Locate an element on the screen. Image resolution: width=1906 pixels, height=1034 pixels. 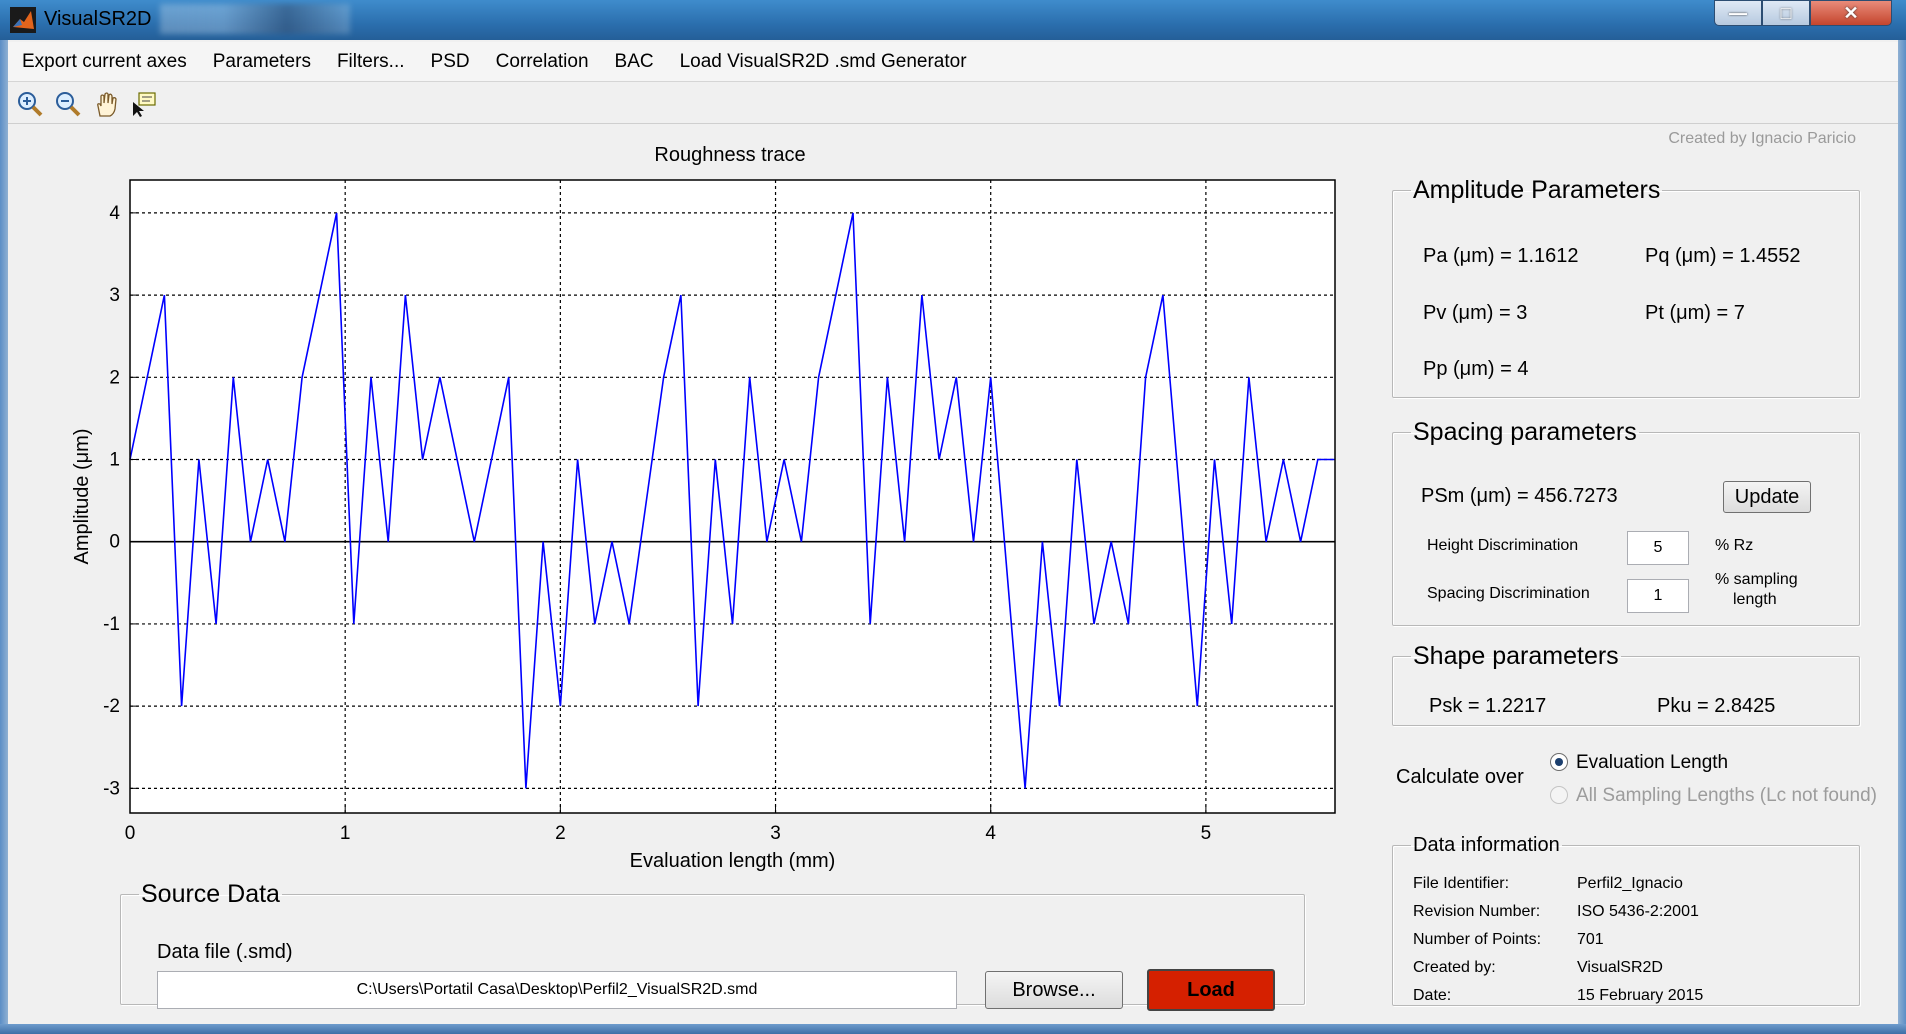
info-value-number-of-points: 701 is located at coordinates (1590, 939).